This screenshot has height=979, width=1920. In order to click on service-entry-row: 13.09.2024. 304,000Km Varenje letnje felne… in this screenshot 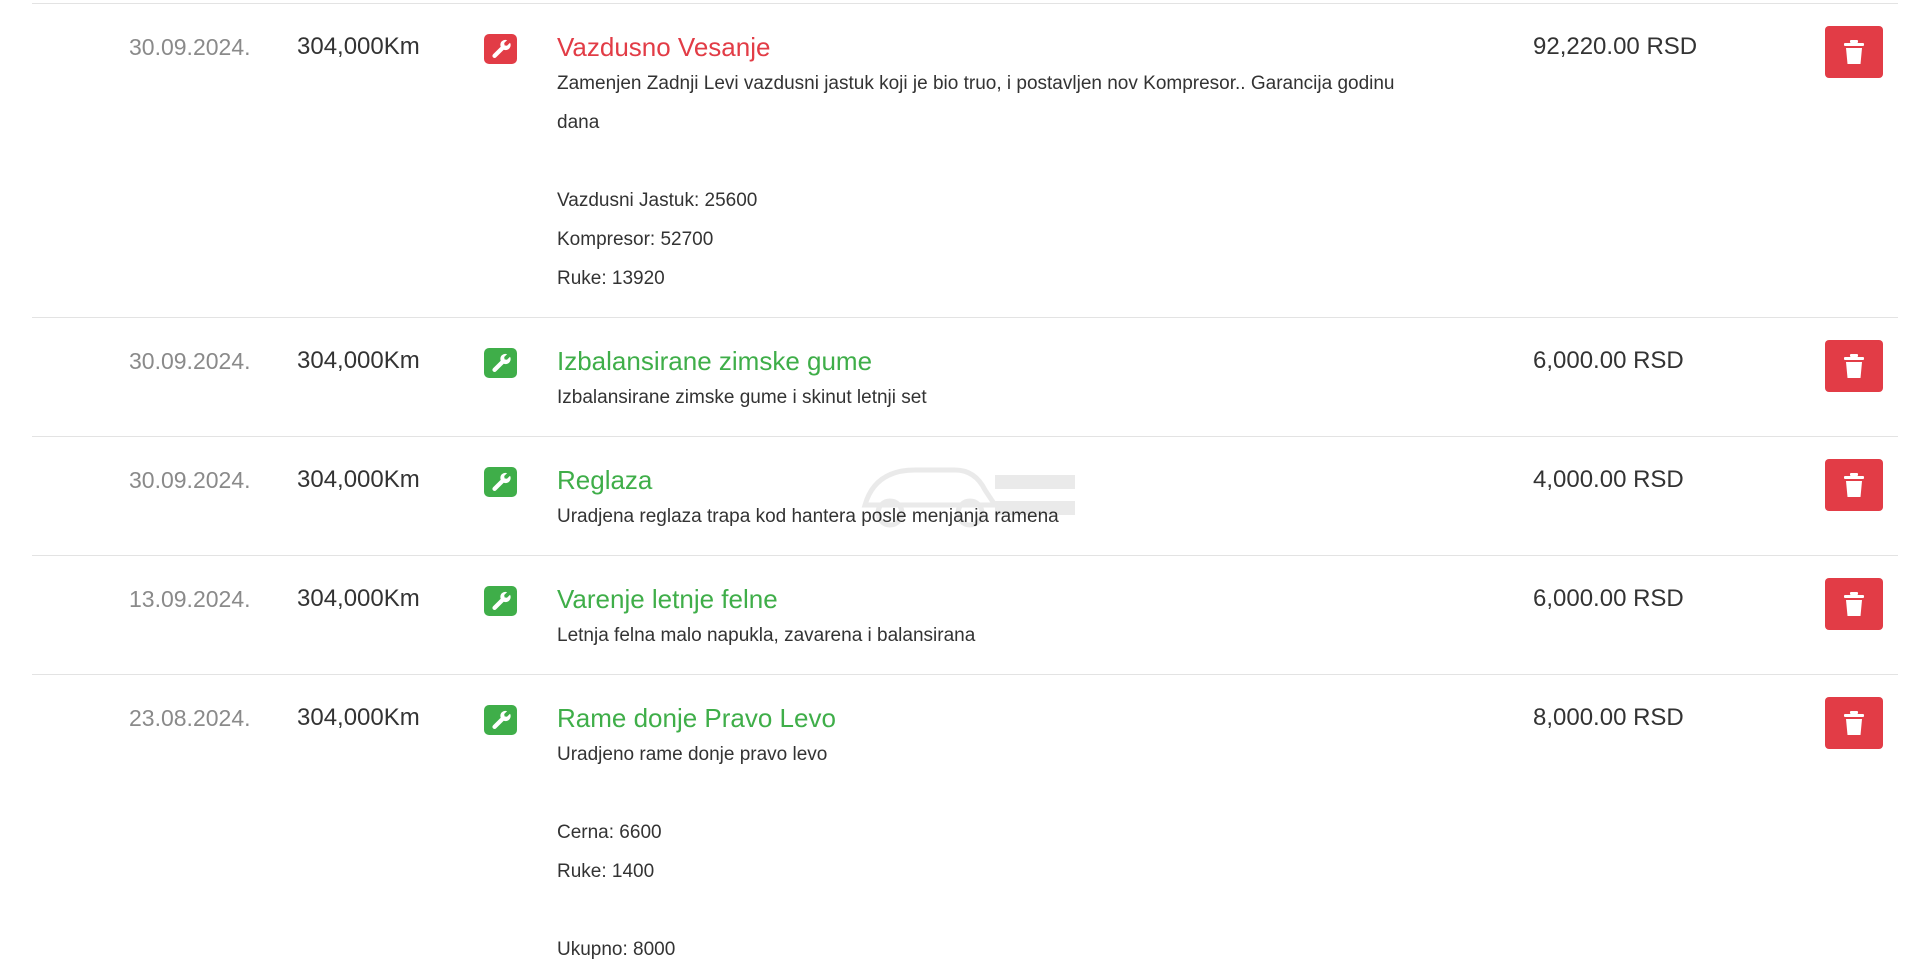, I will do `click(965, 614)`.